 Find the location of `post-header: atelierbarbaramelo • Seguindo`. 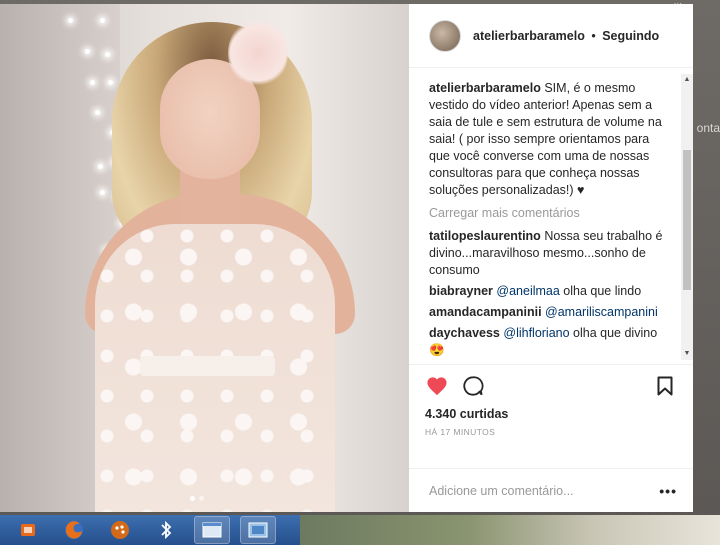

post-header: atelierbarbaramelo • Seguindo is located at coordinates (551, 36).